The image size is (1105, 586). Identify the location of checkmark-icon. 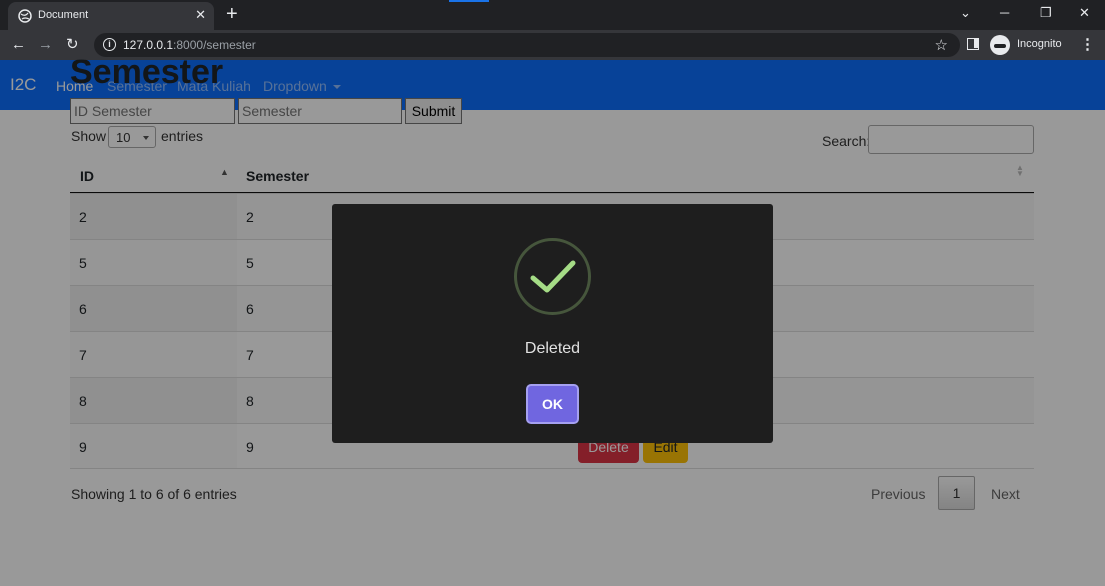
(553, 276).